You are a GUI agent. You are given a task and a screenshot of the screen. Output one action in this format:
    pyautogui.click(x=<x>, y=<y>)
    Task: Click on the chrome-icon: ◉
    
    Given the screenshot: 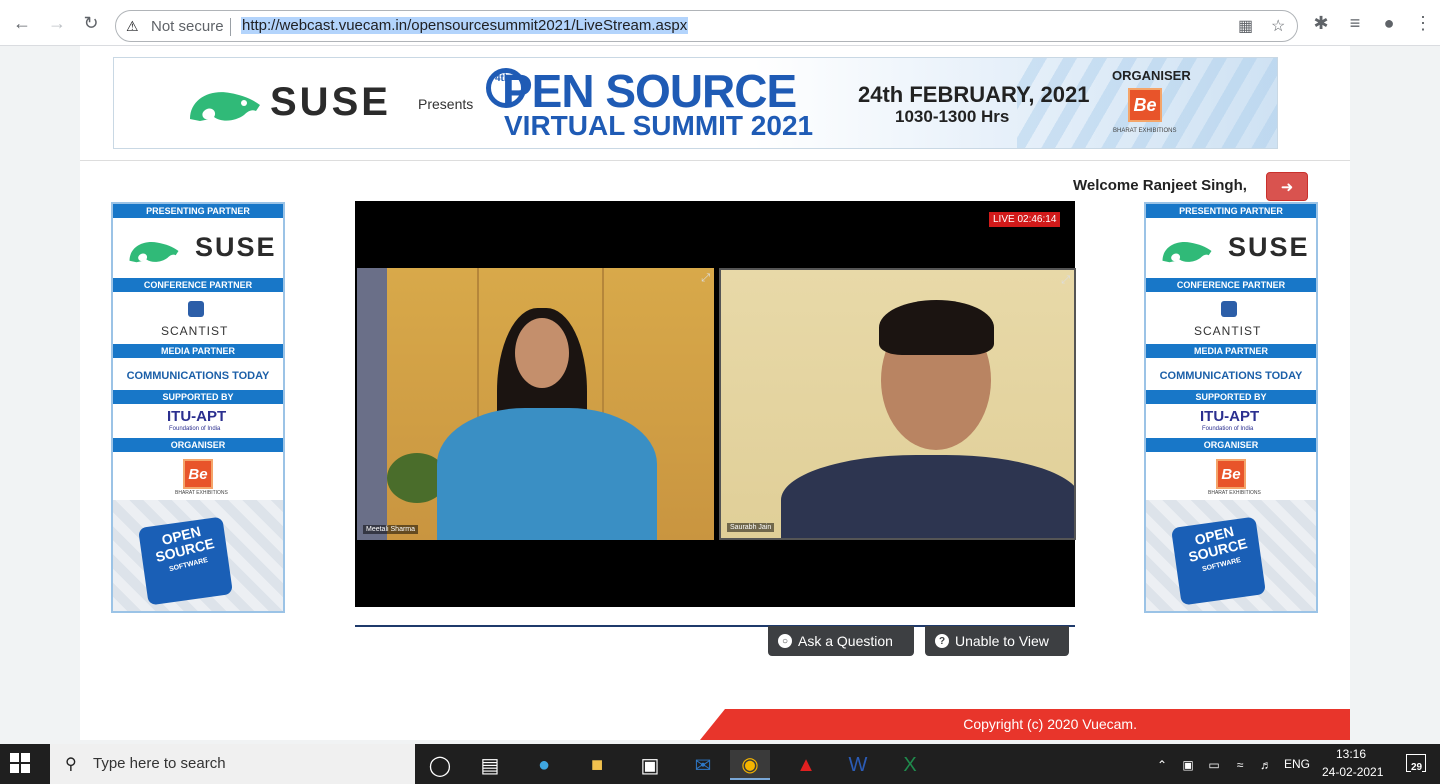 What is the action you would take?
    pyautogui.click(x=750, y=765)
    